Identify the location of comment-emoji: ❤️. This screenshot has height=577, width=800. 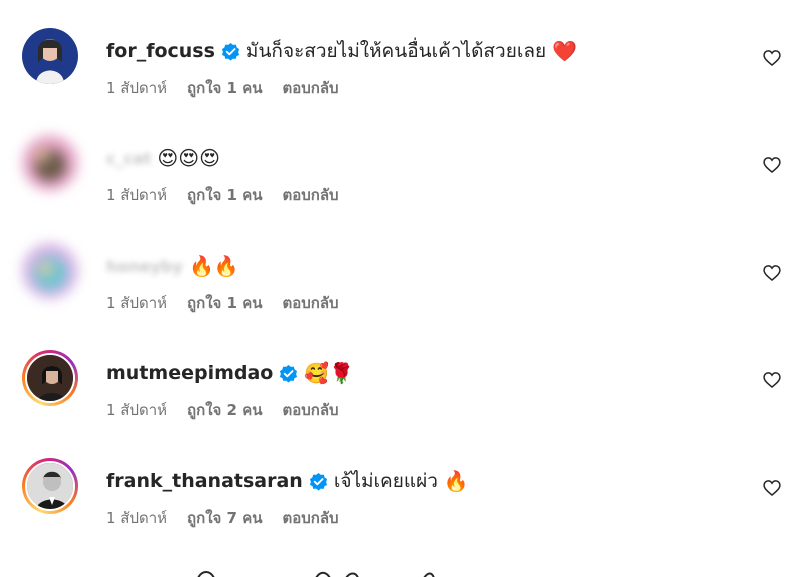
(564, 51).